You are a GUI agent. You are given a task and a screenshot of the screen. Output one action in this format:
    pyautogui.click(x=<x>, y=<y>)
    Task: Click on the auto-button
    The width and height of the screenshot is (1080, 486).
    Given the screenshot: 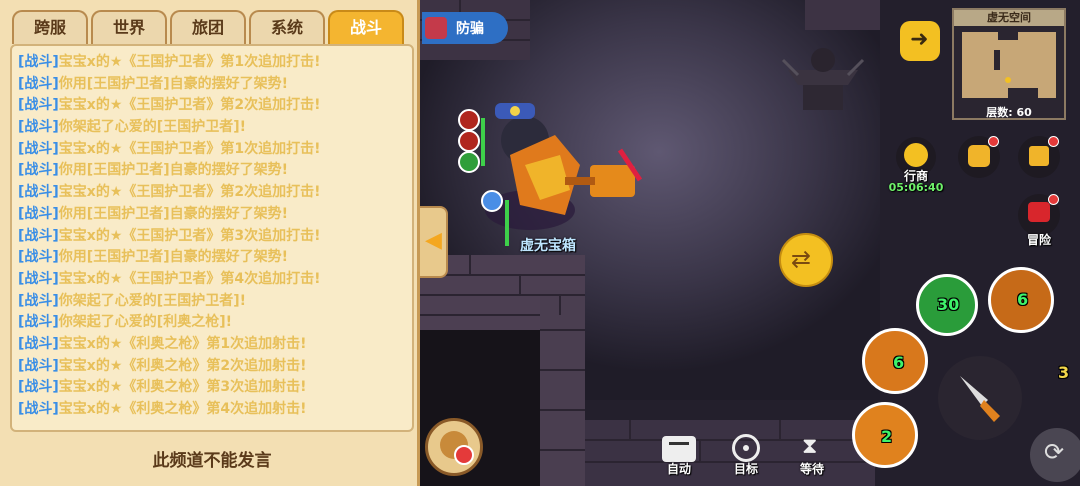 What is the action you would take?
    pyautogui.click(x=679, y=449)
    